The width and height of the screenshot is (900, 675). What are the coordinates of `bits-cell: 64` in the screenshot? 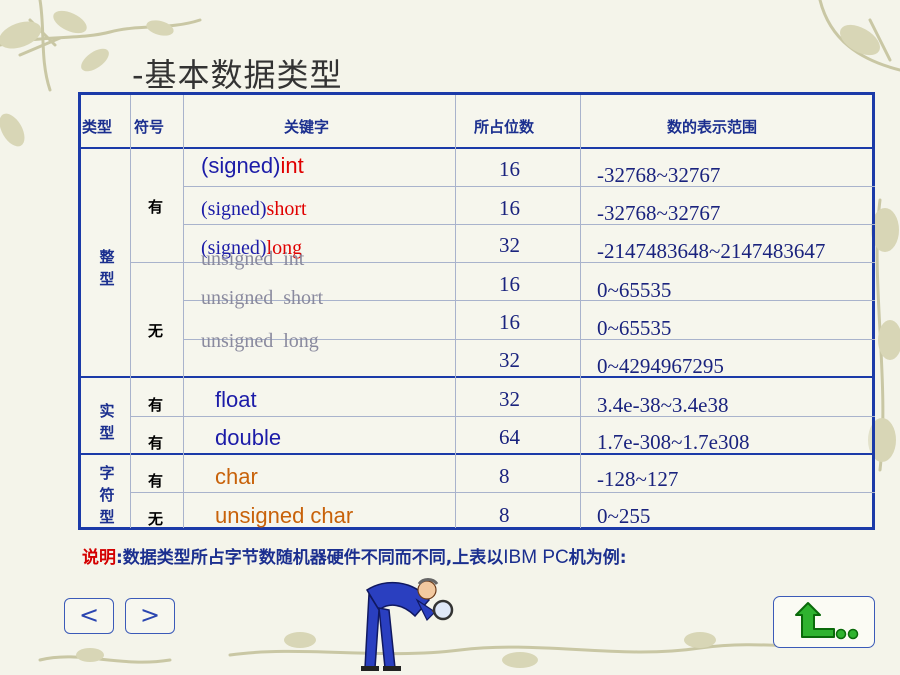 It's located at (509, 437).